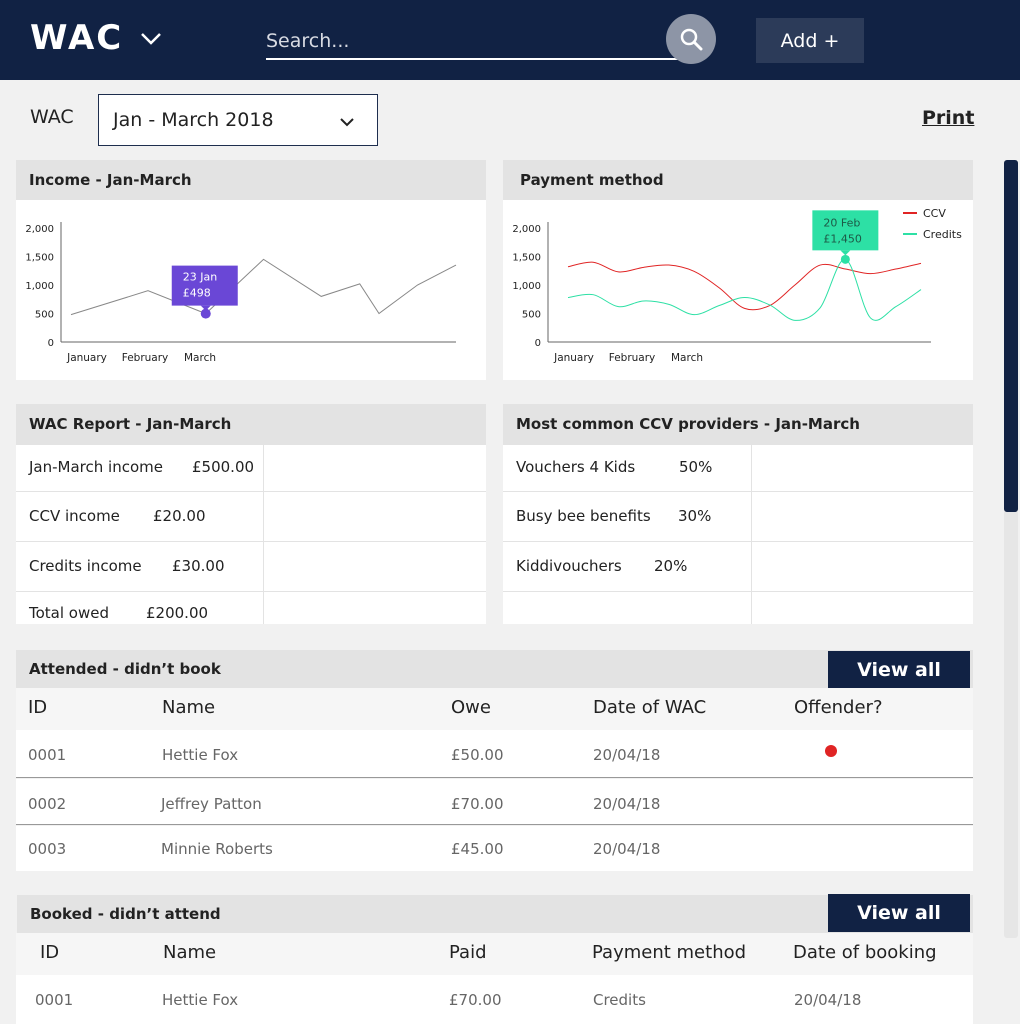  I want to click on report-label: Total owed, so click(69, 613).